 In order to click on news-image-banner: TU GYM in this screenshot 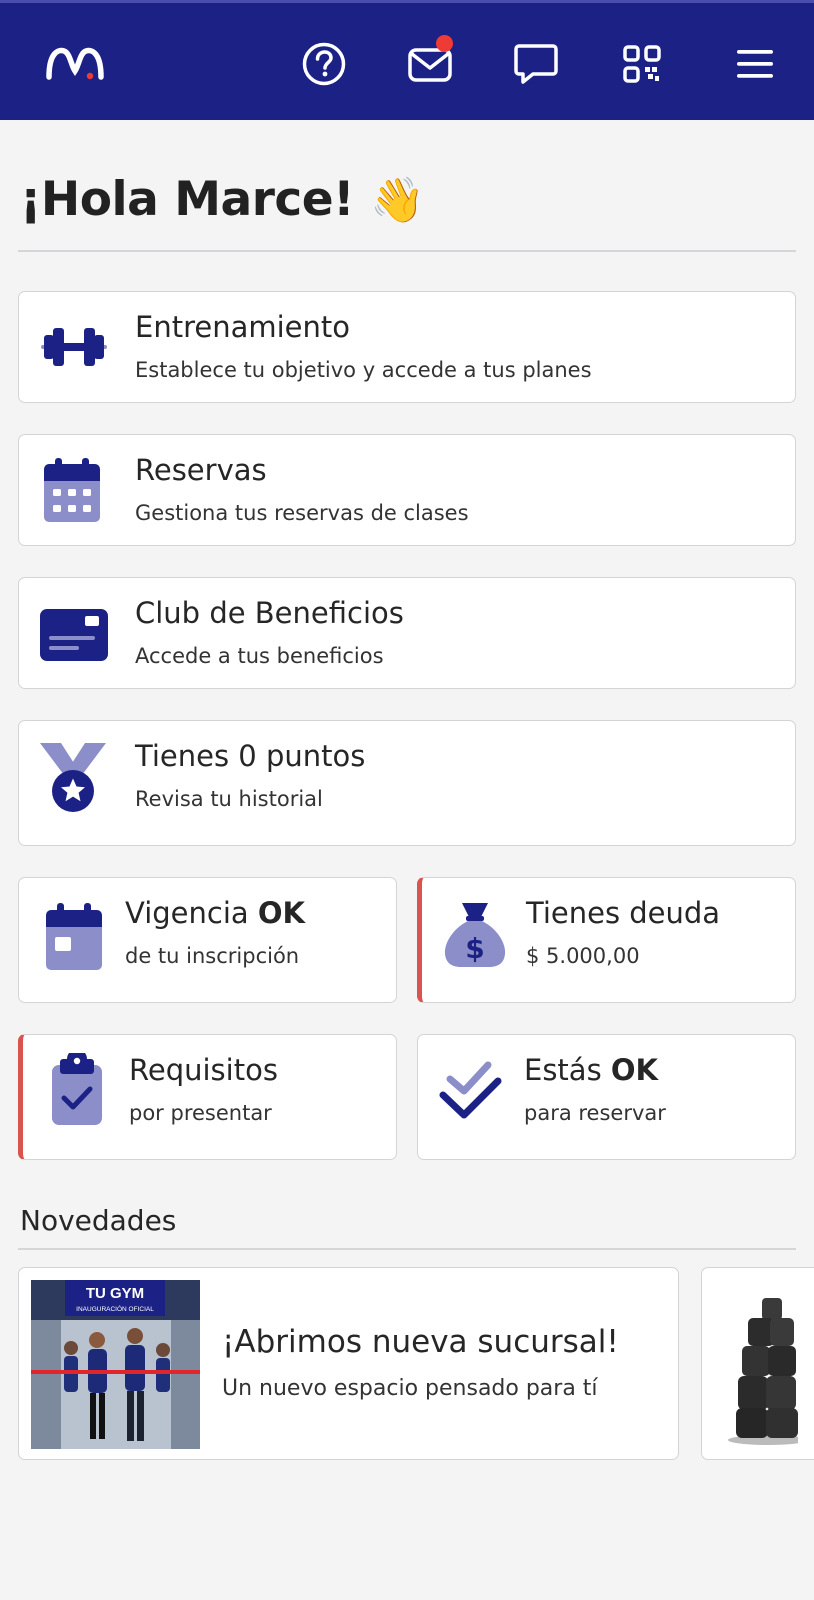, I will do `click(115, 1293)`.